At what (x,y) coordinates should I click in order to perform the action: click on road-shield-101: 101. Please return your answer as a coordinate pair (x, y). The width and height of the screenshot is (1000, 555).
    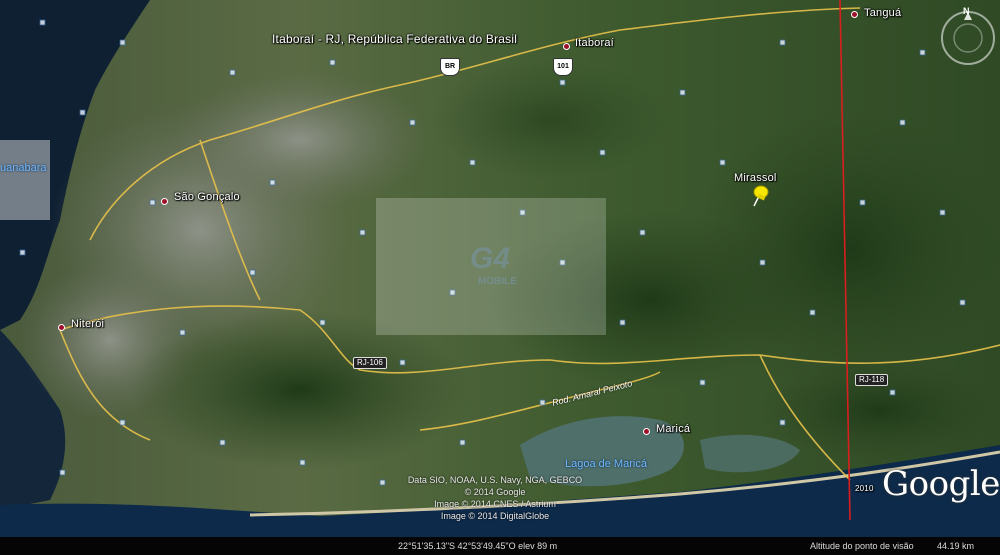
    Looking at the image, I should click on (563, 67).